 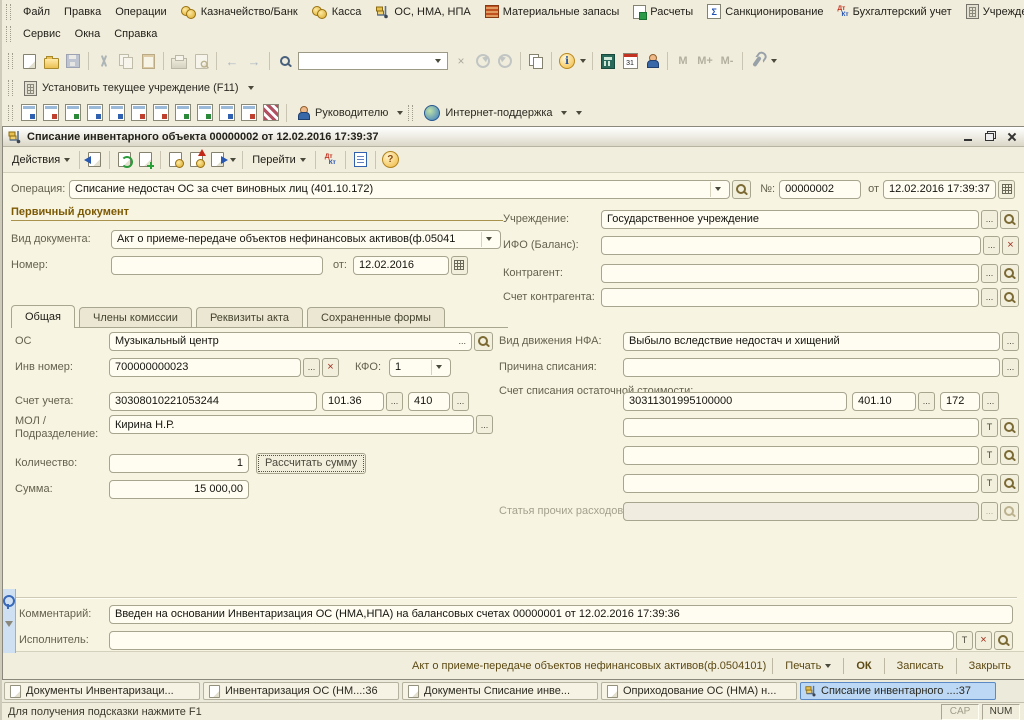 I want to click on menu-cash: Касса, so click(x=337, y=12).